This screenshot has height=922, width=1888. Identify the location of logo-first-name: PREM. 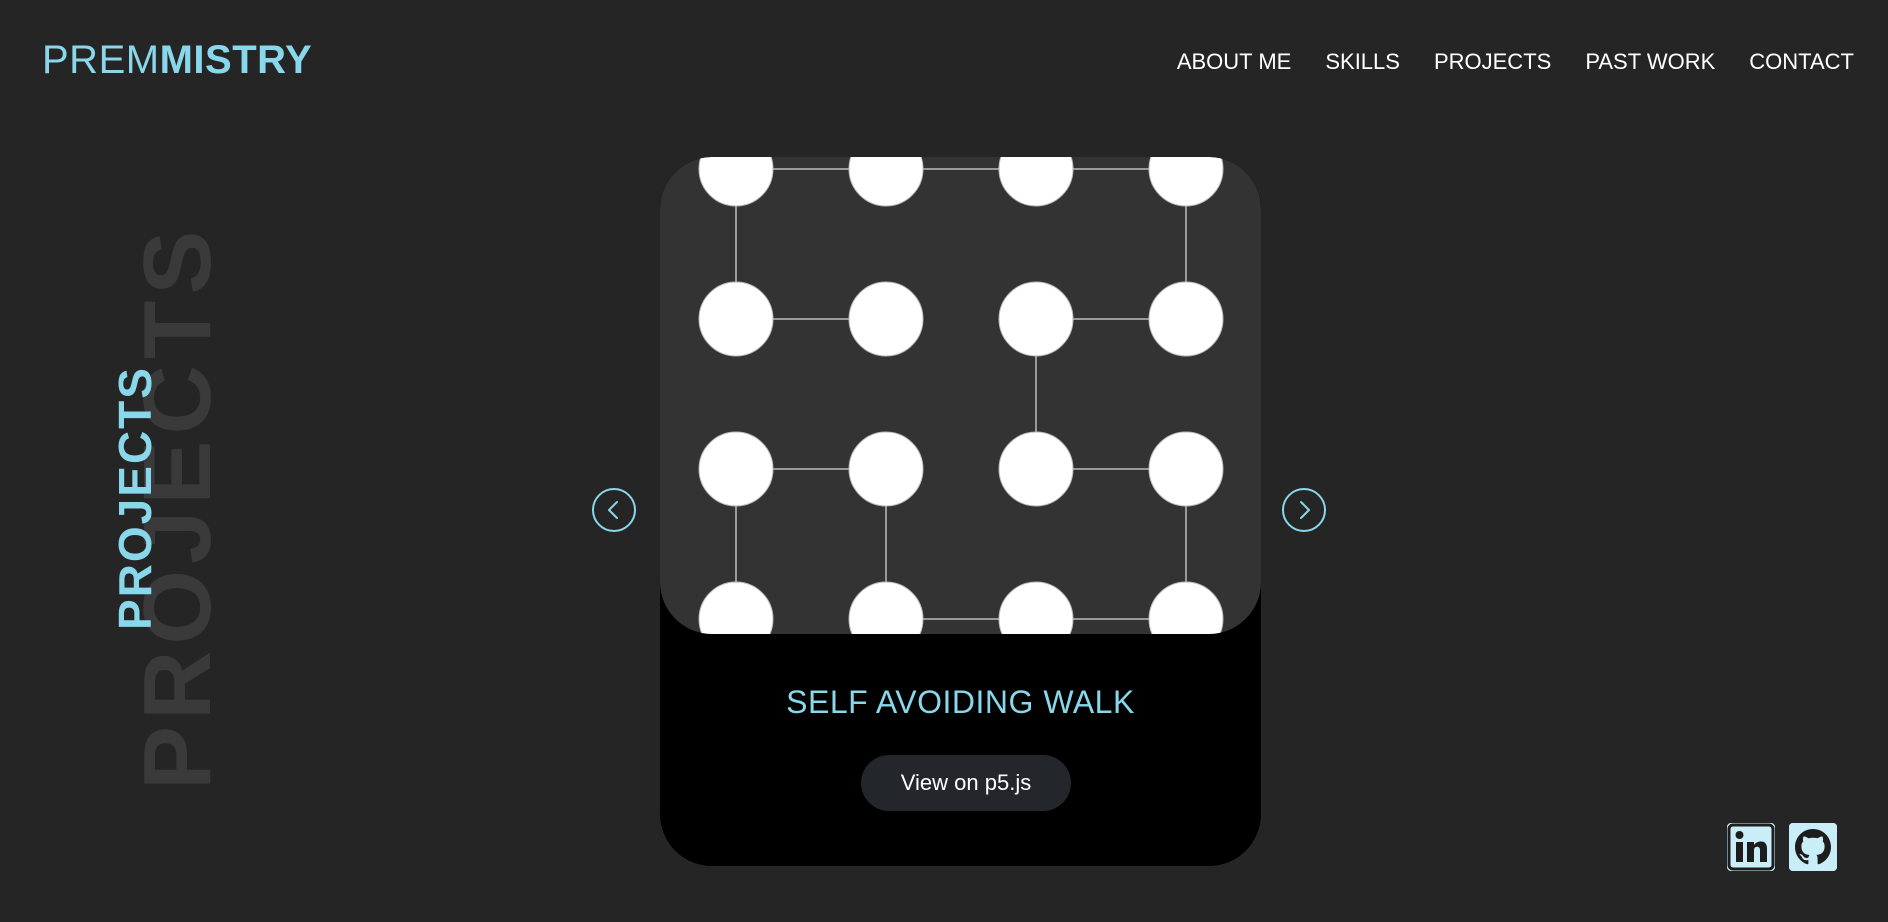
(101, 60).